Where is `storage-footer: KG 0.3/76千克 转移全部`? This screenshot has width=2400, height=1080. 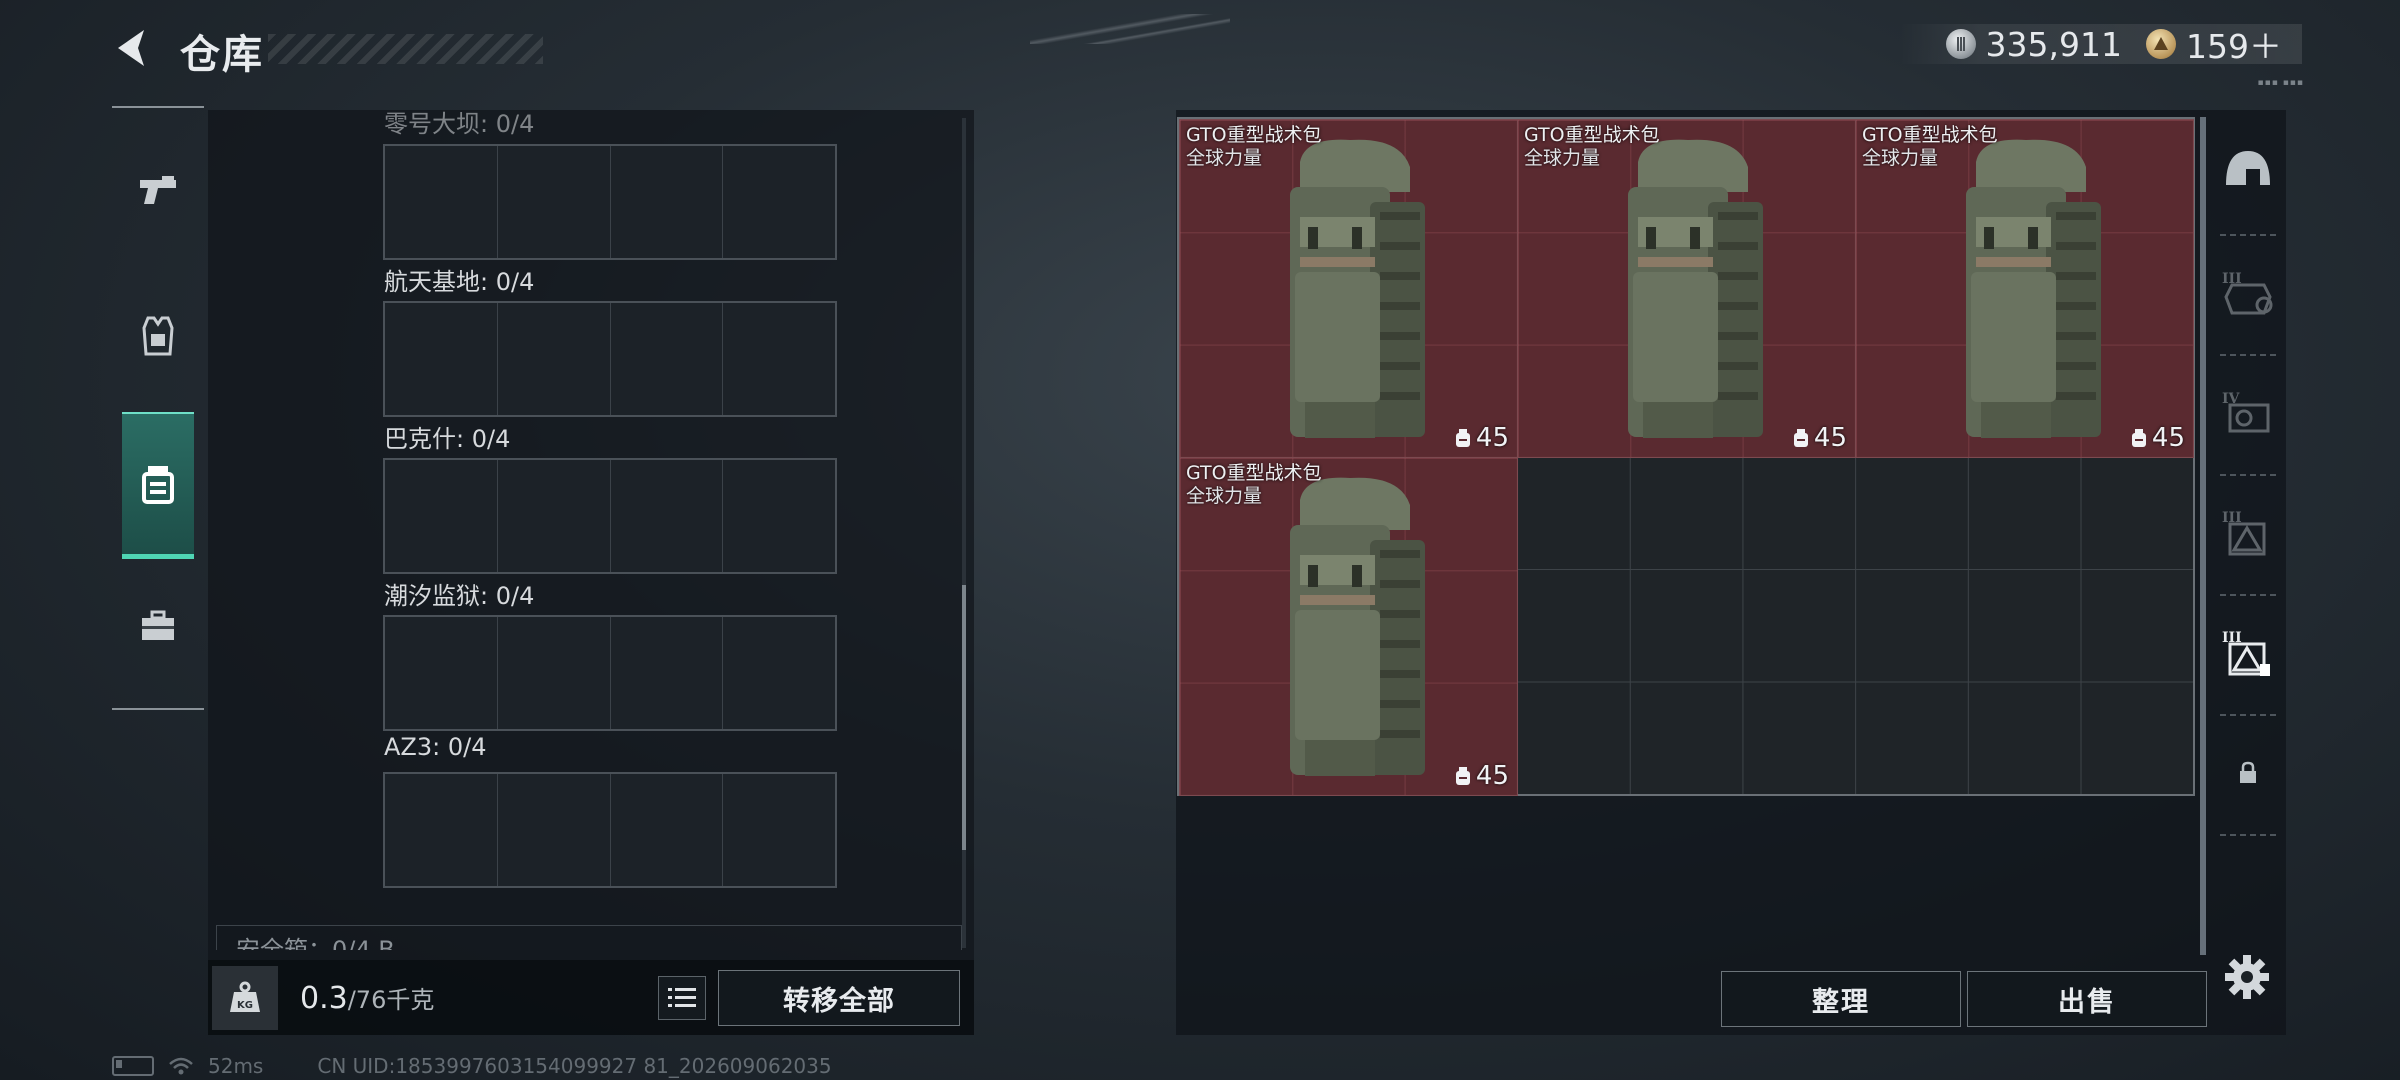
storage-footer: KG 0.3/76千克 转移全部 is located at coordinates (591, 997).